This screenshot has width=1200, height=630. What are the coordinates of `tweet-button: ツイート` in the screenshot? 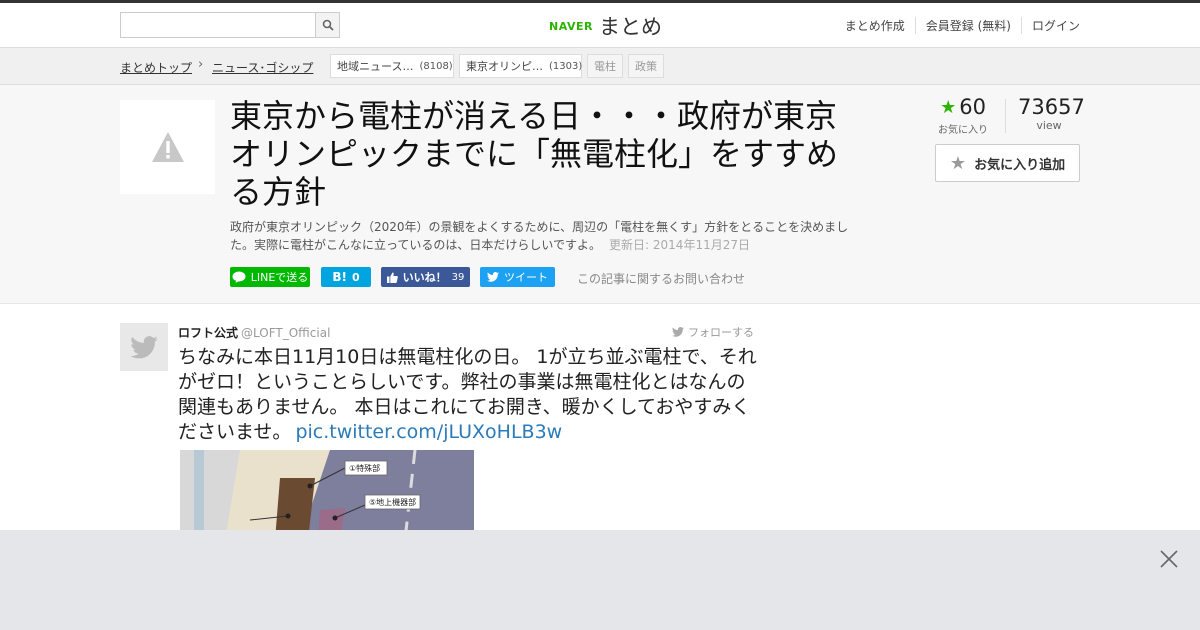 It's located at (517, 277).